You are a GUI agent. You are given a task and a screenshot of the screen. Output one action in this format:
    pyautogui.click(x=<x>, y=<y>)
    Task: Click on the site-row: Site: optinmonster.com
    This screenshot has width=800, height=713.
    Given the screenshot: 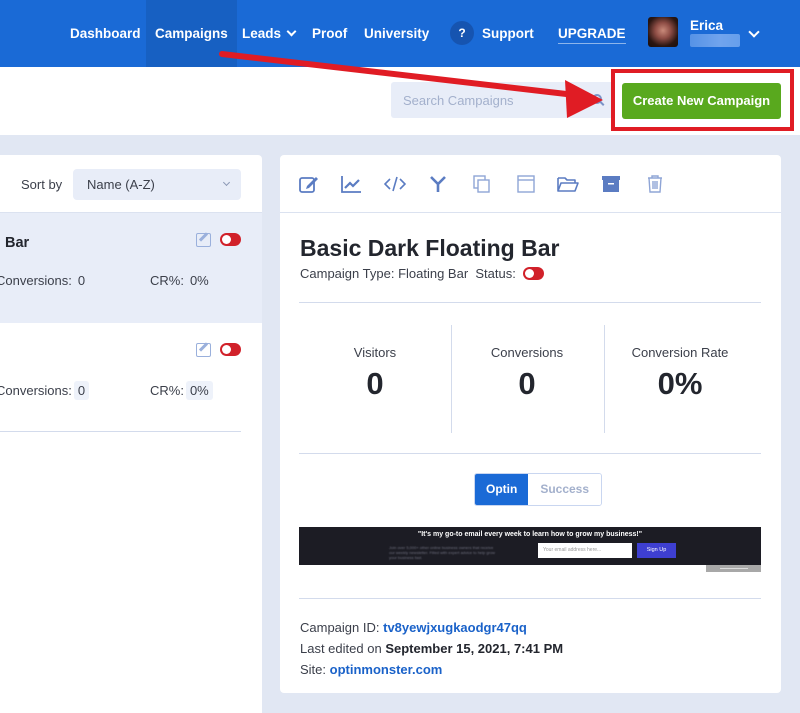 What is the action you would take?
    pyautogui.click(x=431, y=669)
    